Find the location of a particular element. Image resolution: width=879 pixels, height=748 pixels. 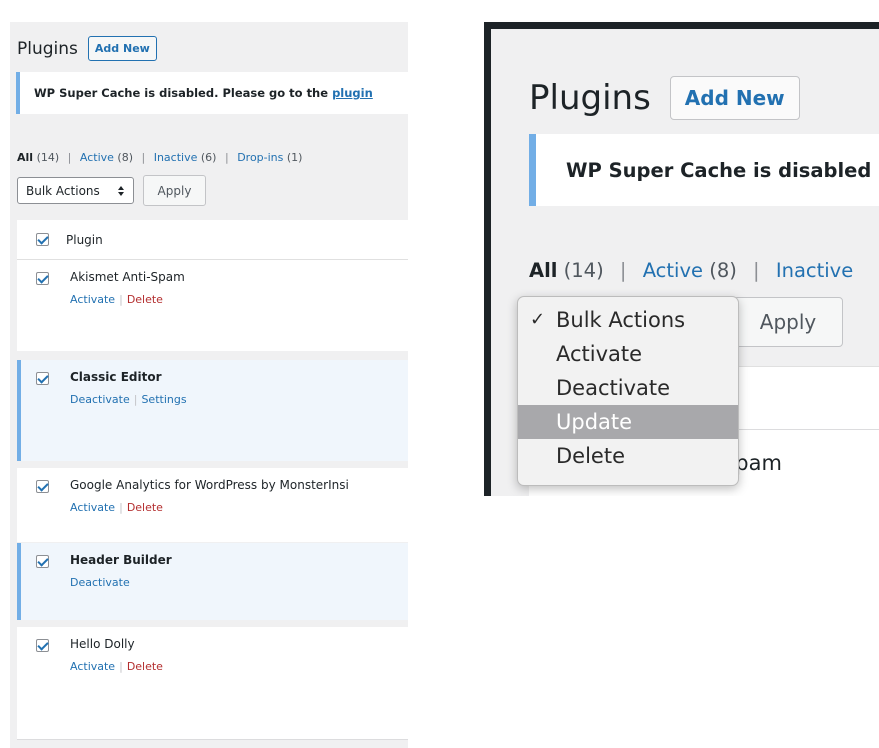

row-actions: Deactivate | Settings is located at coordinates (128, 399).